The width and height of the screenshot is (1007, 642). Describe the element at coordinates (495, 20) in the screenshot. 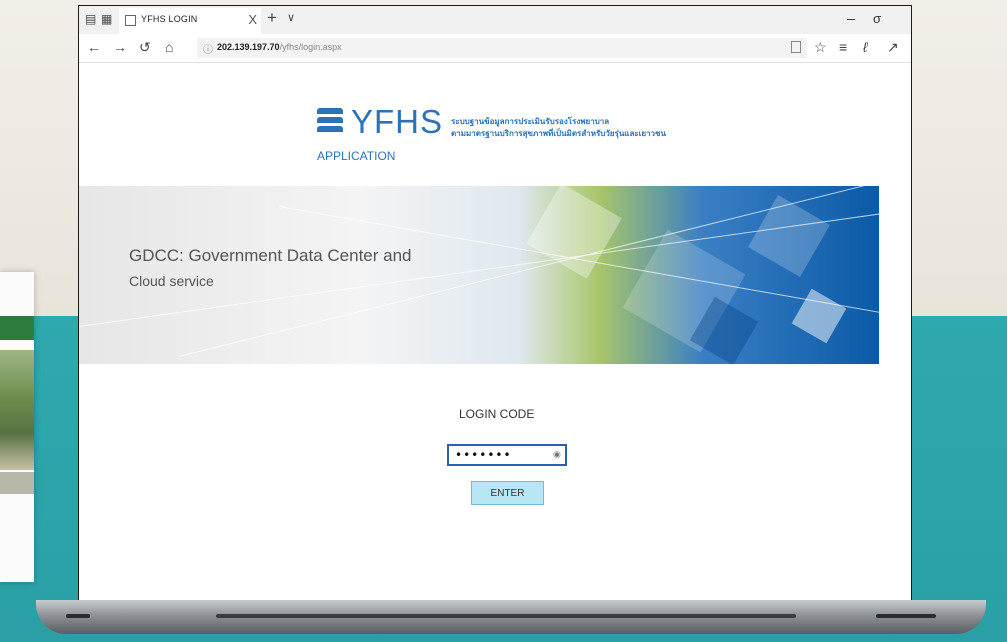

I see `tab-bar: ▤ ▦ YFHS LOGIN X + ∨ – σ` at that location.